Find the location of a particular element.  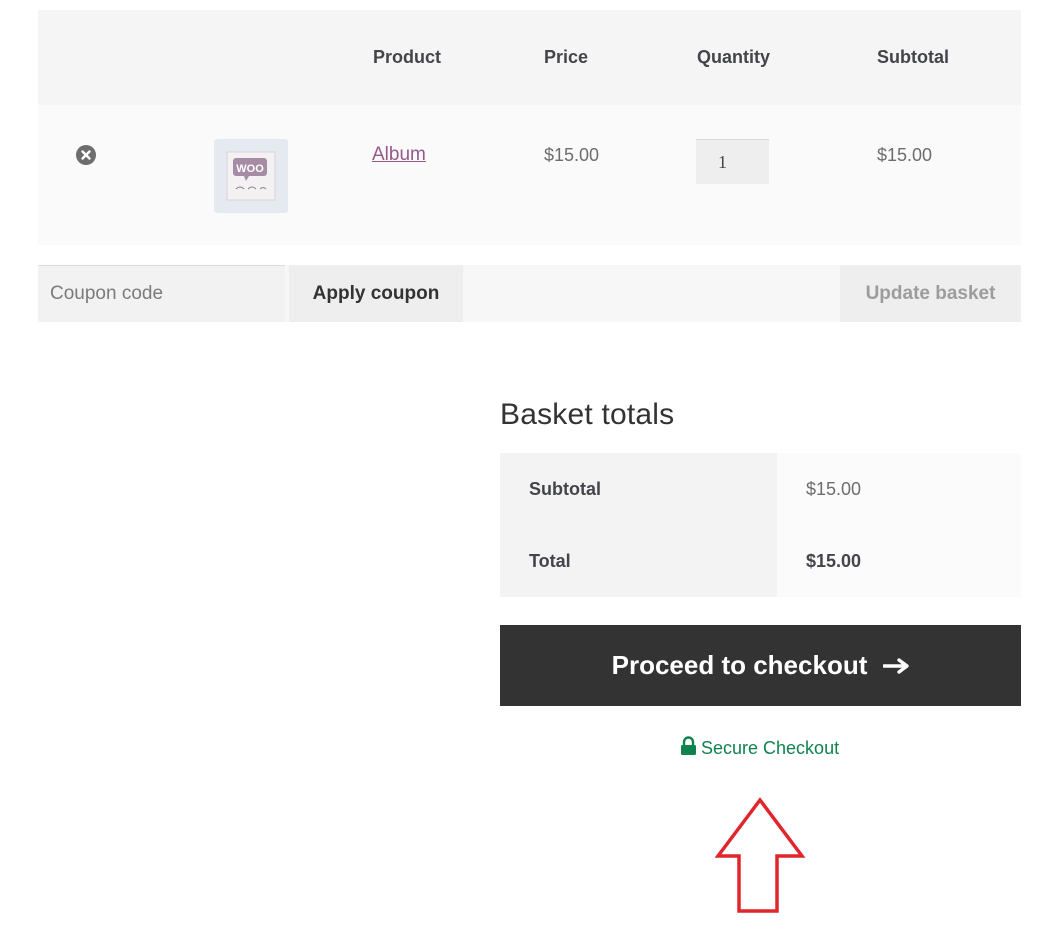

checkout-button-label: Proceed to checkout is located at coordinates (739, 665).